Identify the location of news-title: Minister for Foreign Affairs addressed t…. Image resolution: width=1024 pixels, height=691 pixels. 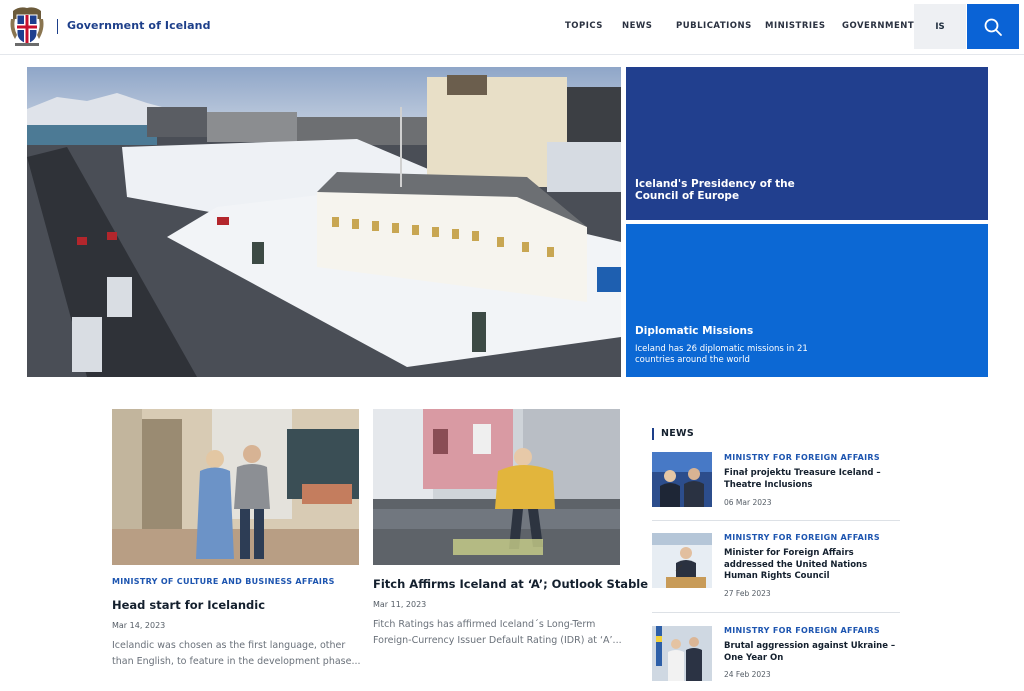
(812, 565).